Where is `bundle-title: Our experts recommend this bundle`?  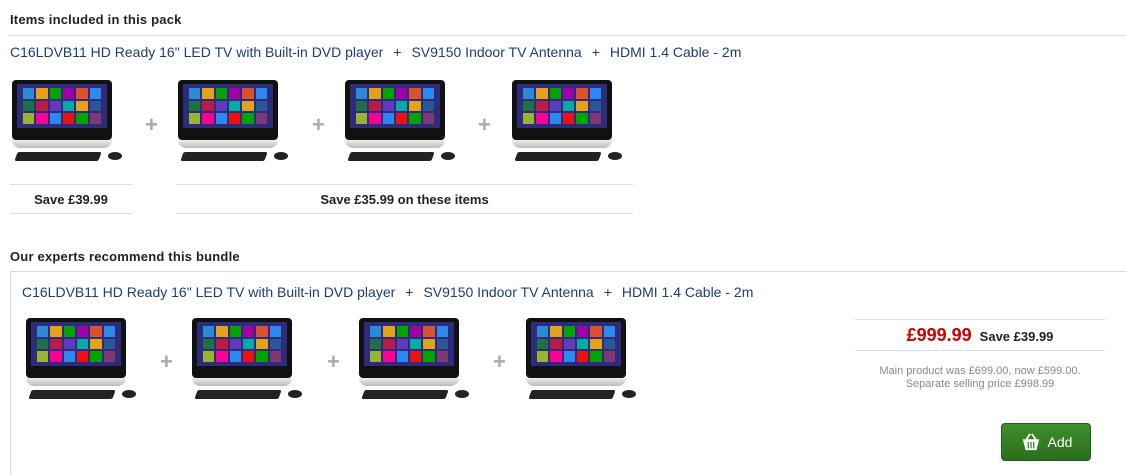 bundle-title: Our experts recommend this bundle is located at coordinates (125, 256).